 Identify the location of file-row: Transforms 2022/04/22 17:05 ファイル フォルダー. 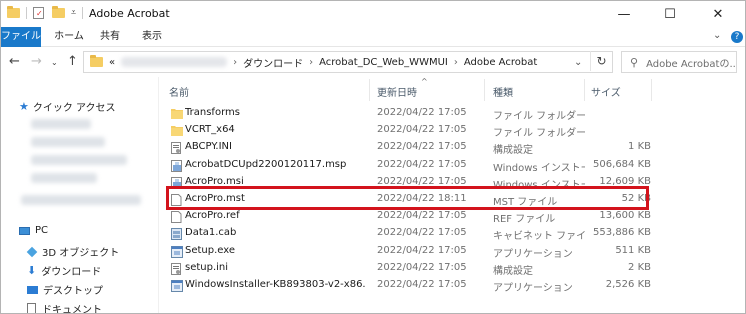
(410, 113).